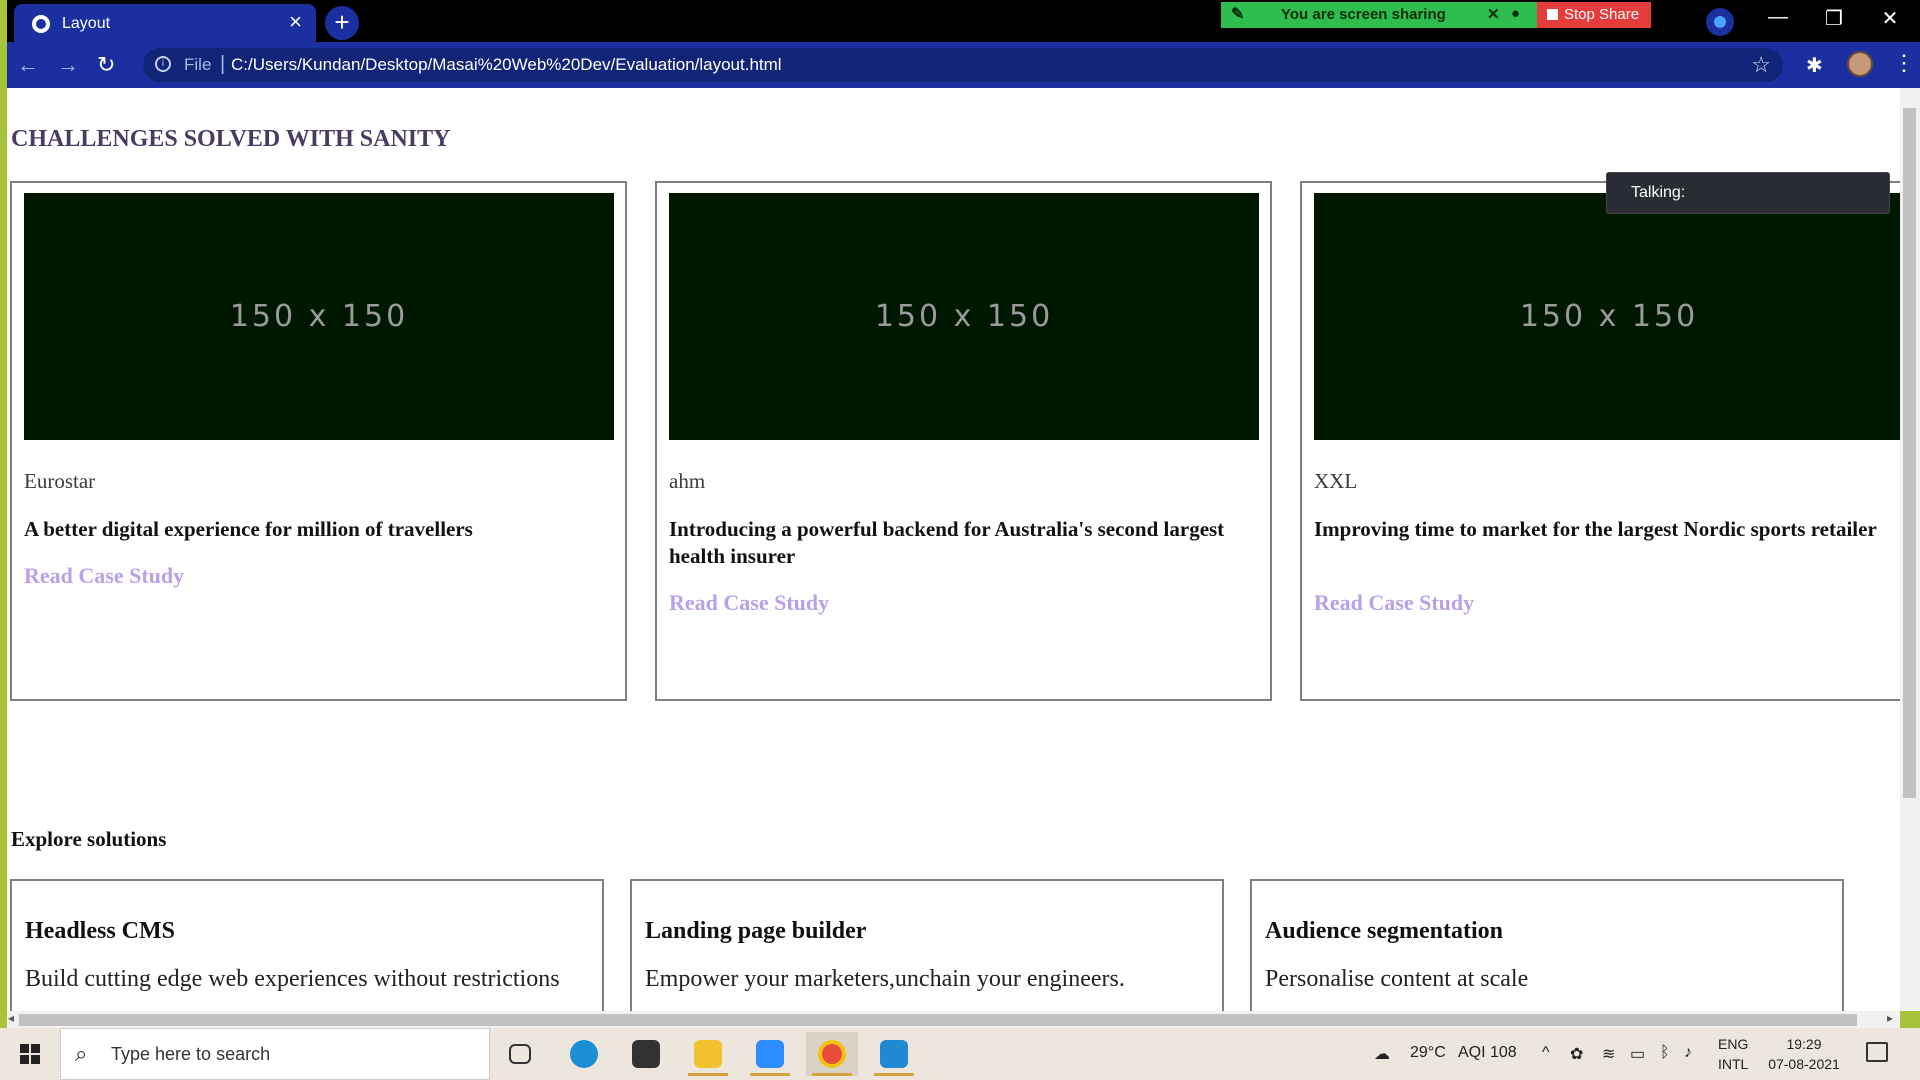 This screenshot has height=1080, width=1920. Describe the element at coordinates (1804, 1054) in the screenshot. I see `taskbar-clock: 19:29 07-08-2021` at that location.